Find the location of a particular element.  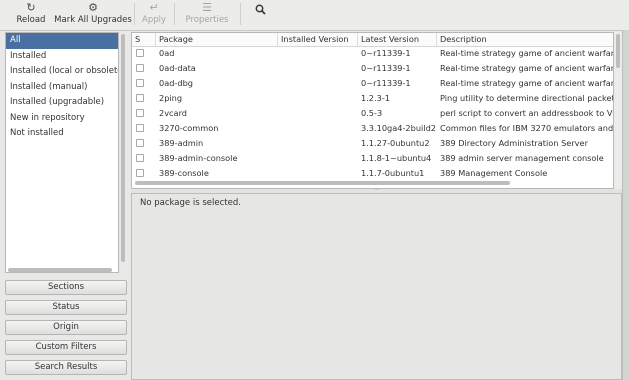

column-header-package: Package is located at coordinates (217, 39).